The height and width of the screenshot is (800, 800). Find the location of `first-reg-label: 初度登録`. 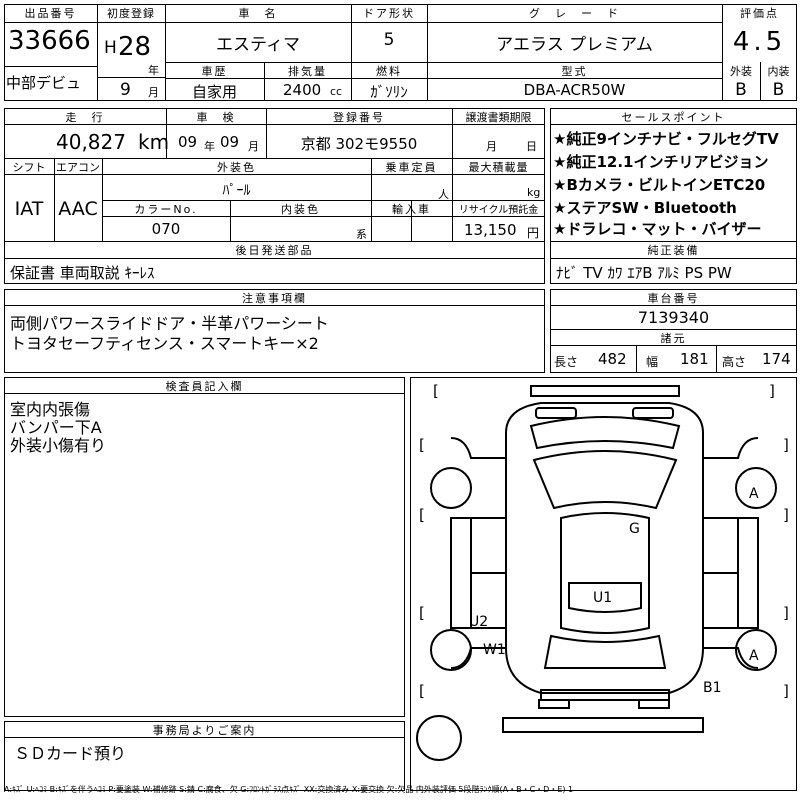

first-reg-label: 初度登録 is located at coordinates (131, 13).